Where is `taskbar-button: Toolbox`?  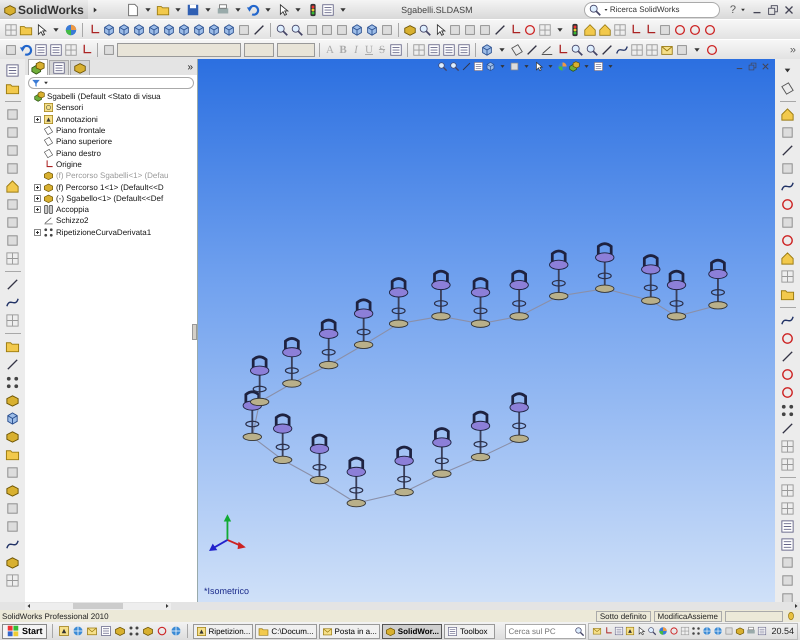
taskbar-button: Toolbox is located at coordinates (470, 631).